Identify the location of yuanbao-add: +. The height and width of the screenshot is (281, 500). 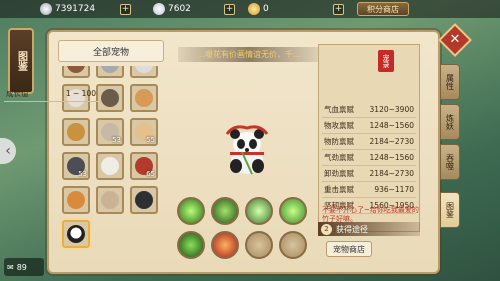
(338, 9).